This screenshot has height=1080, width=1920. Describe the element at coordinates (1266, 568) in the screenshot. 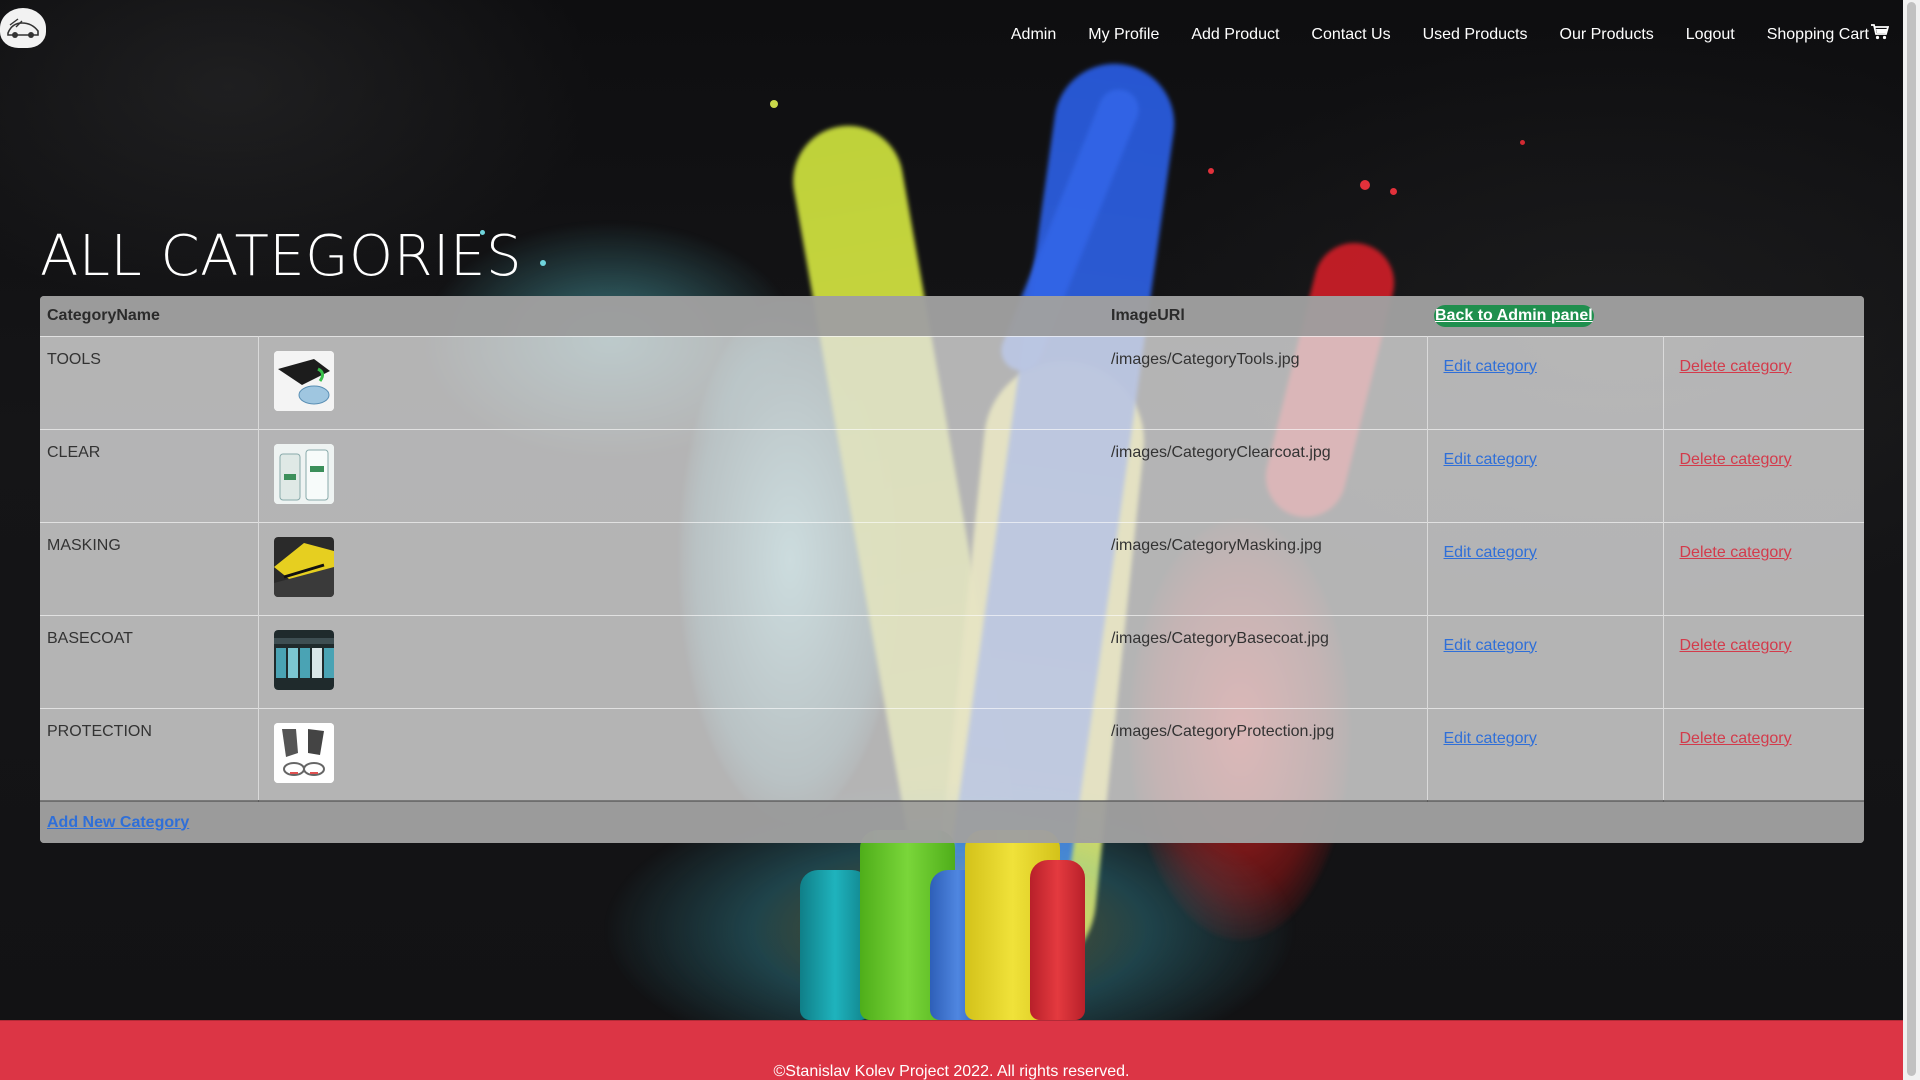

I see `category-image-uri: /images/CategoryMasking.jpg` at that location.